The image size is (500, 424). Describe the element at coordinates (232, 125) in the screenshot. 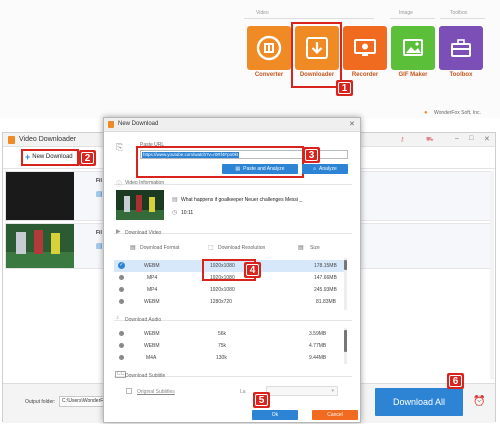

I see `dialog-titlebar: New Download ✕` at that location.